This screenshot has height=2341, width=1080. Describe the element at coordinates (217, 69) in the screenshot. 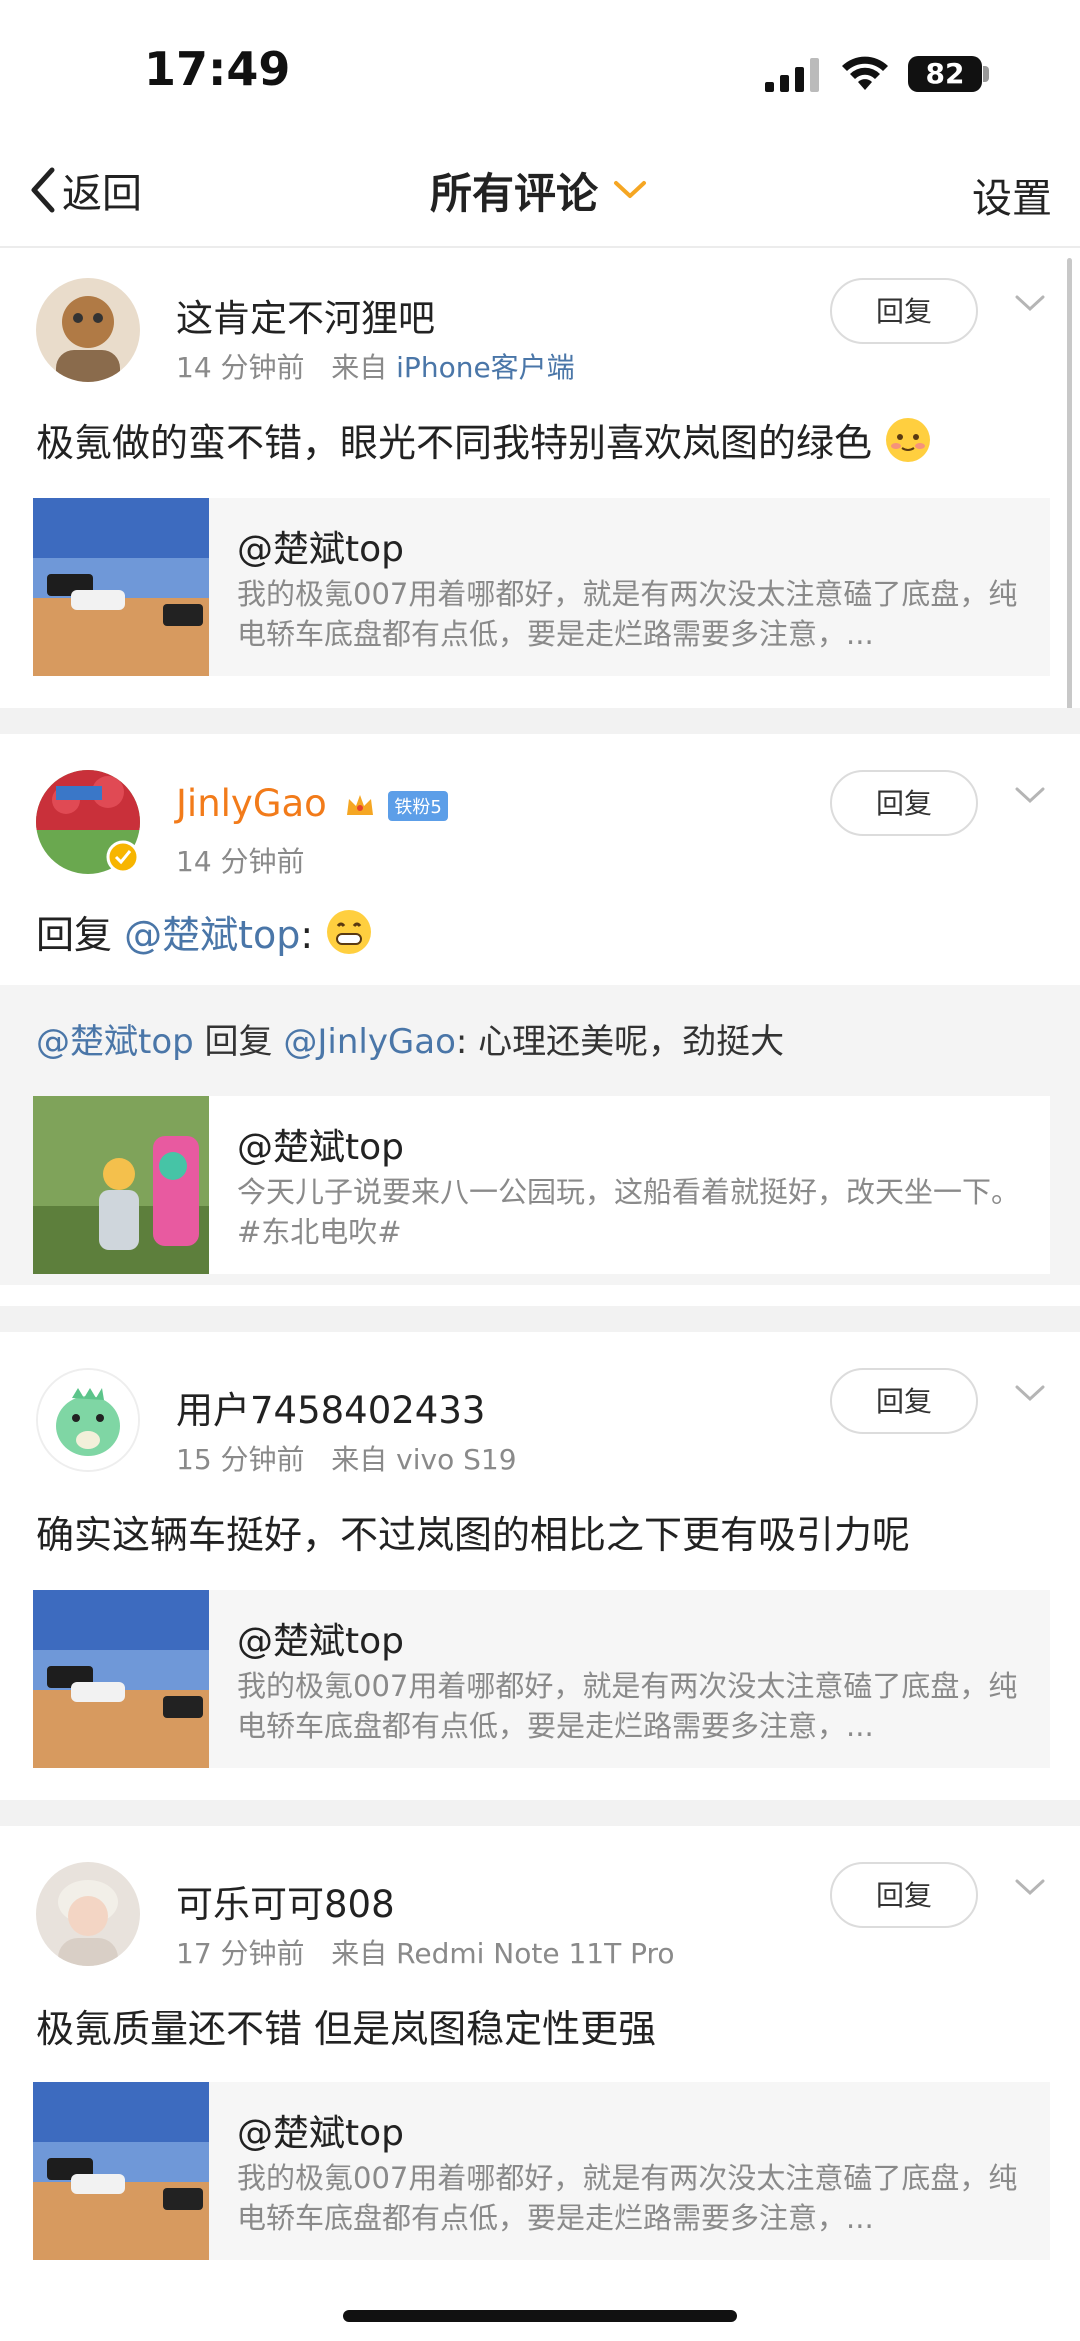

I see `status-time: 17:49` at that location.